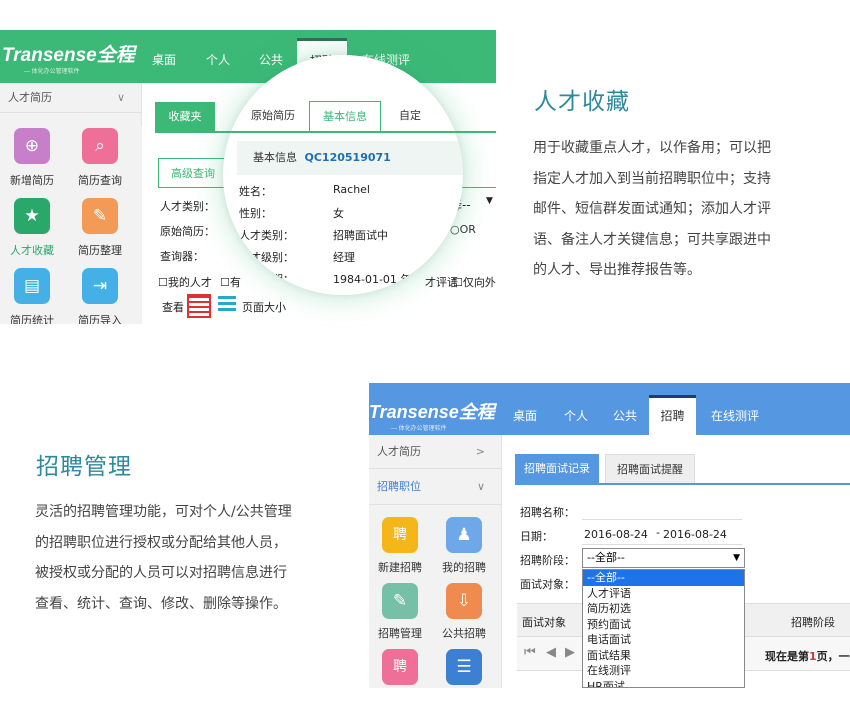 The image size is (850, 722). Describe the element at coordinates (255, 294) in the screenshot. I see `info-field-label: 工限：` at that location.